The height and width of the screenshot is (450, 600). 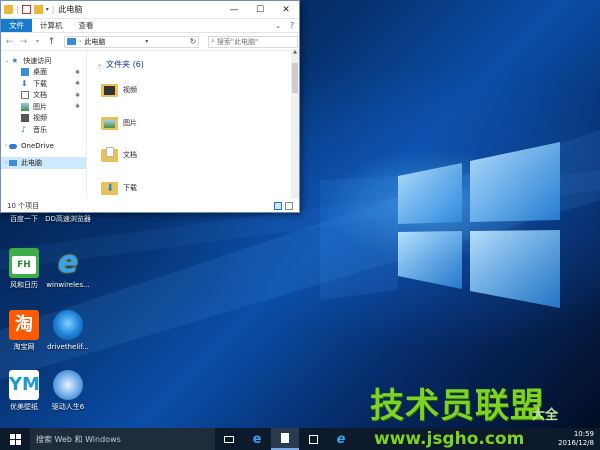 What do you see at coordinates (31, 162) in the screenshot?
I see `nav-item-label: 此电脑` at bounding box center [31, 162].